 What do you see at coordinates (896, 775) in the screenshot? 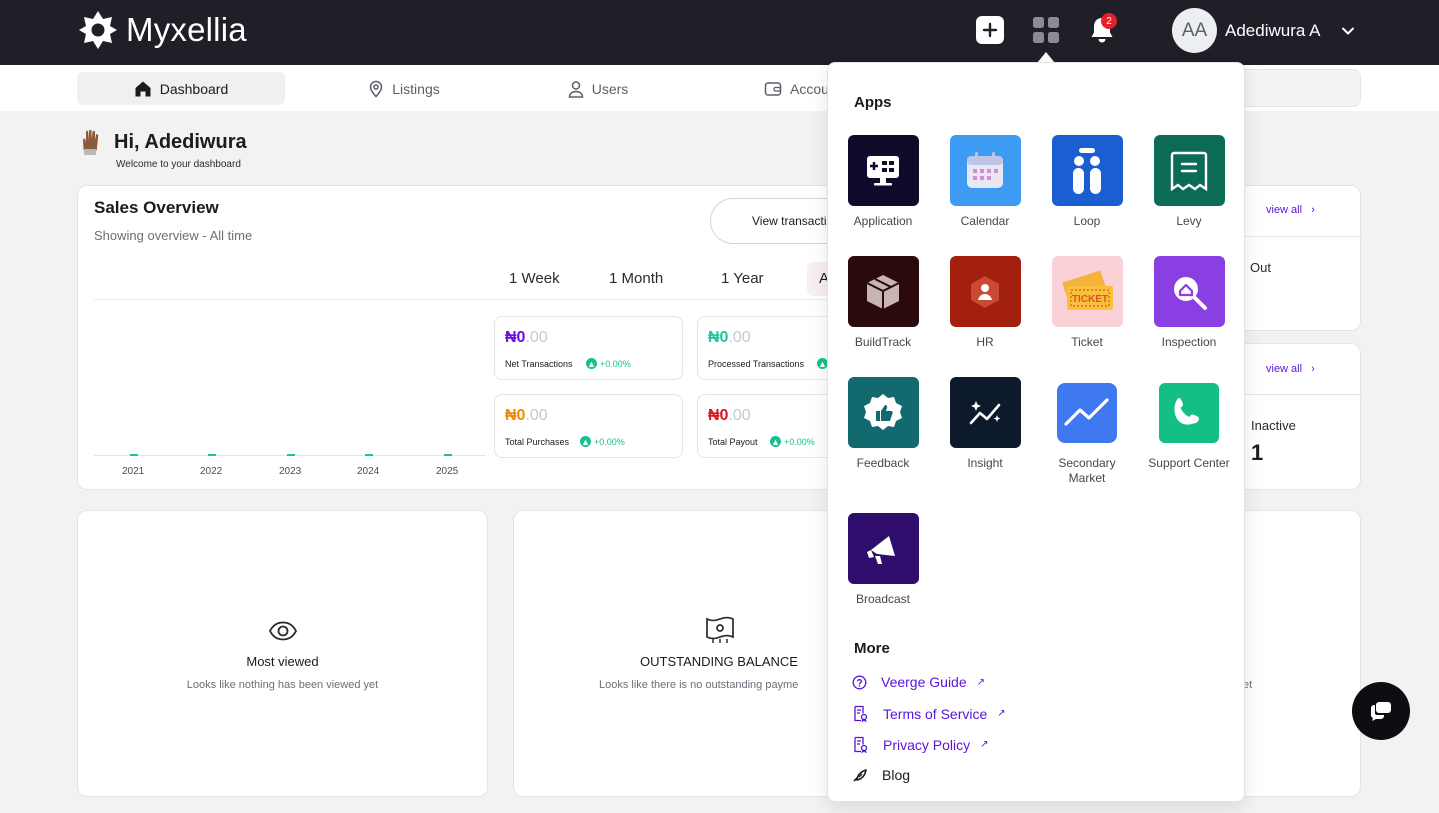
I see `more-link-label: Blog` at bounding box center [896, 775].